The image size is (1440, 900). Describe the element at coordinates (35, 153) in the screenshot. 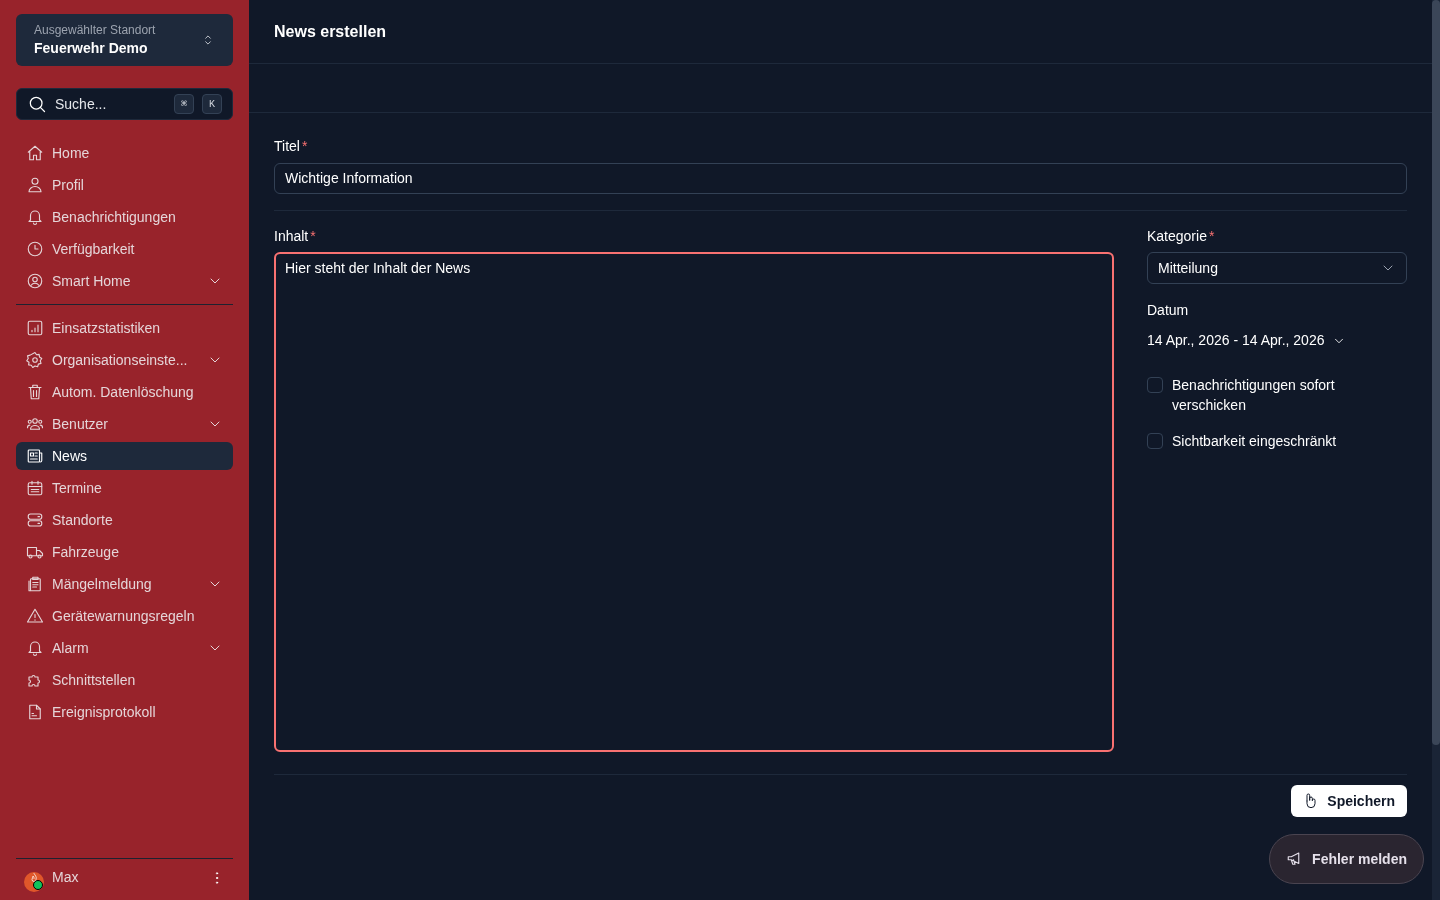

I see `home-icon` at that location.